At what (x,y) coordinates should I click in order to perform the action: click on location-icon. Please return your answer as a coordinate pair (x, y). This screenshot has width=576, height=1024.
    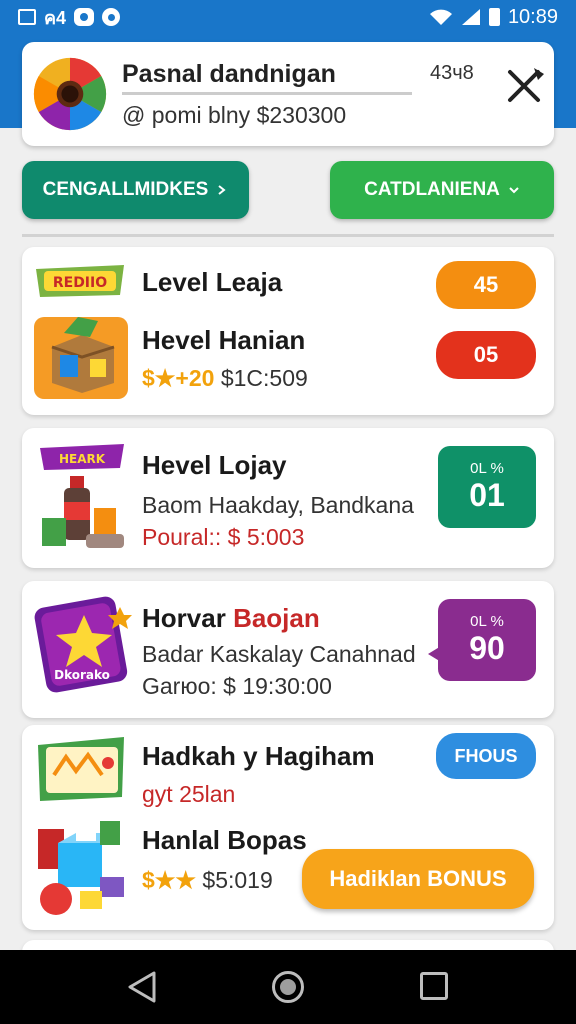
    Looking at the image, I should click on (111, 17).